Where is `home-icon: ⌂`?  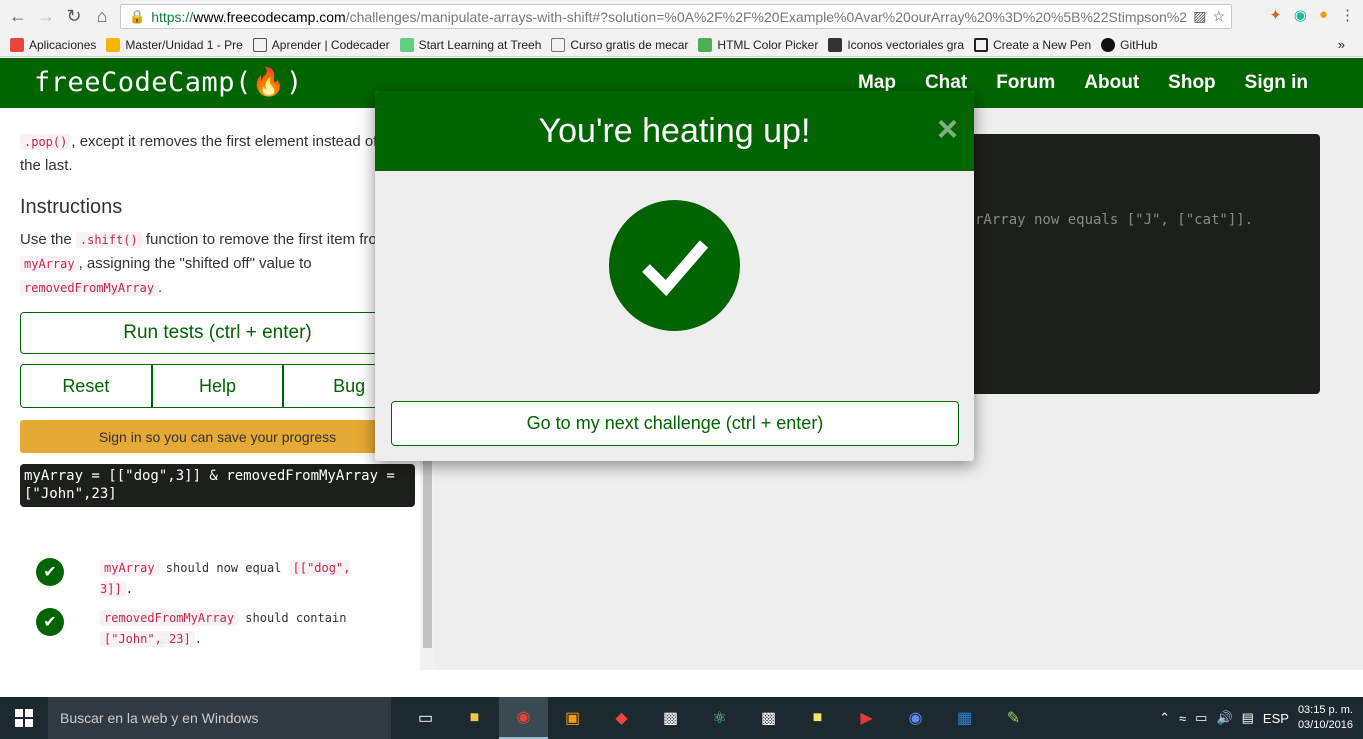 home-icon: ⌂ is located at coordinates (102, 17).